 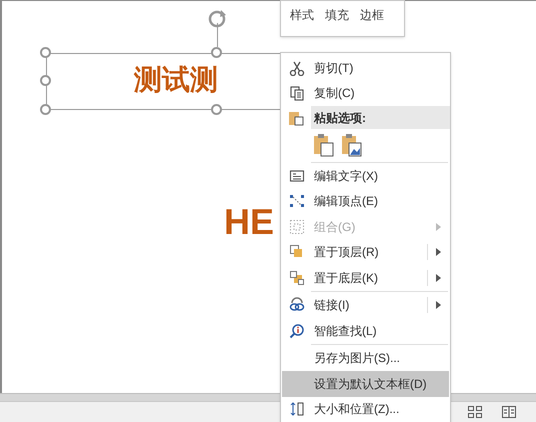 I want to click on menu-item: 复制(C), so click(x=365, y=93).